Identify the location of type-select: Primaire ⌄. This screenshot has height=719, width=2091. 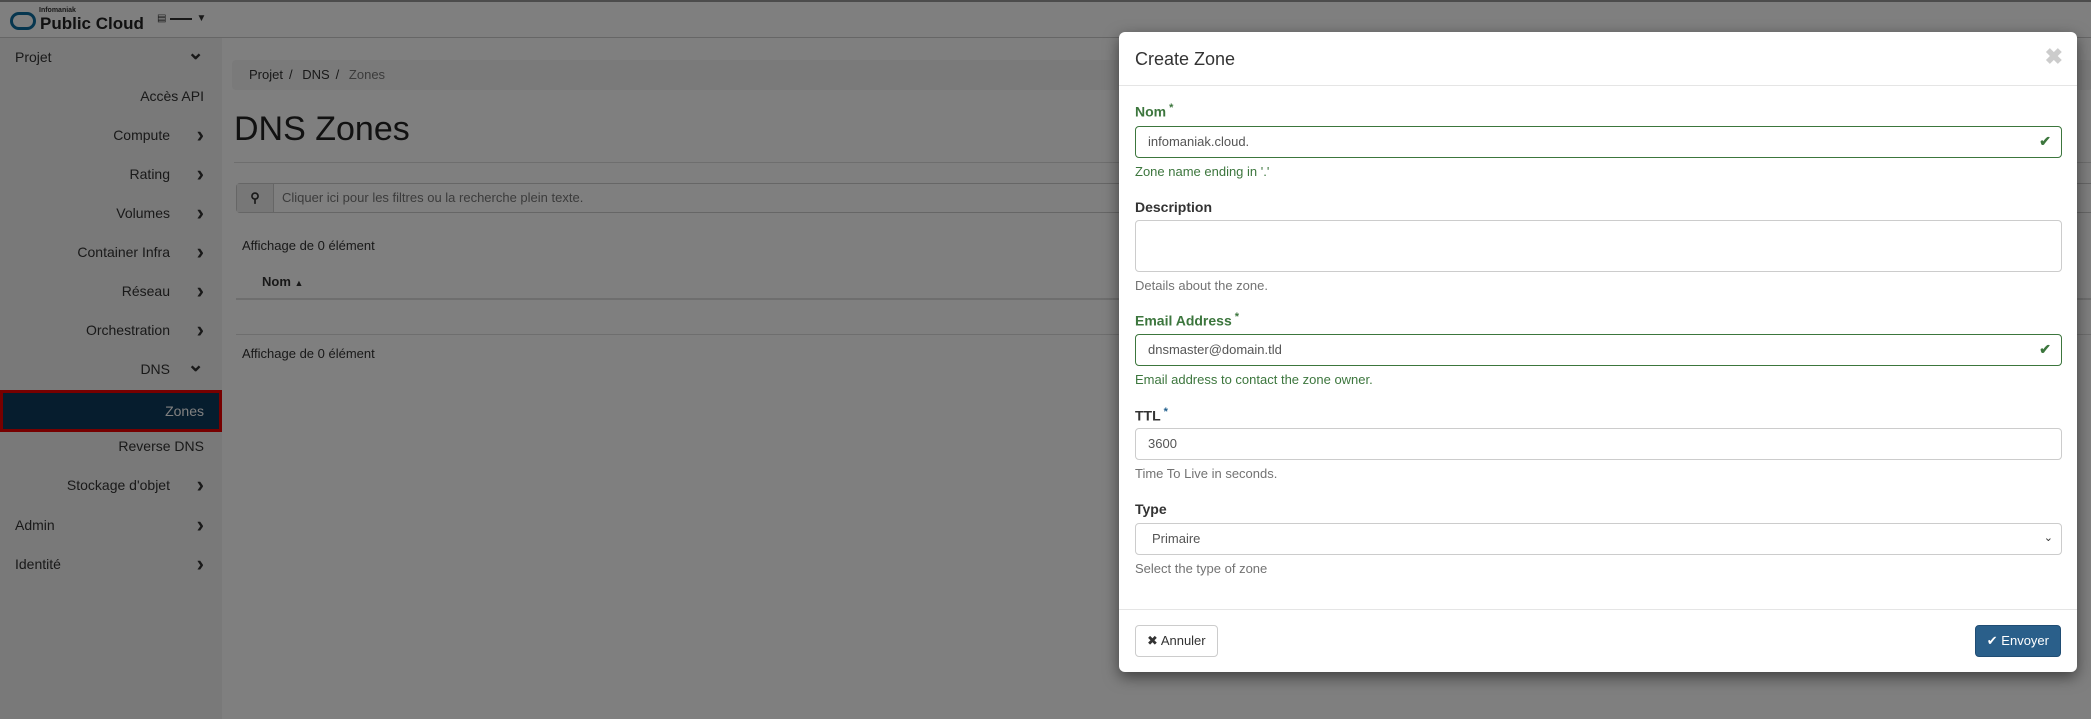
(1598, 539).